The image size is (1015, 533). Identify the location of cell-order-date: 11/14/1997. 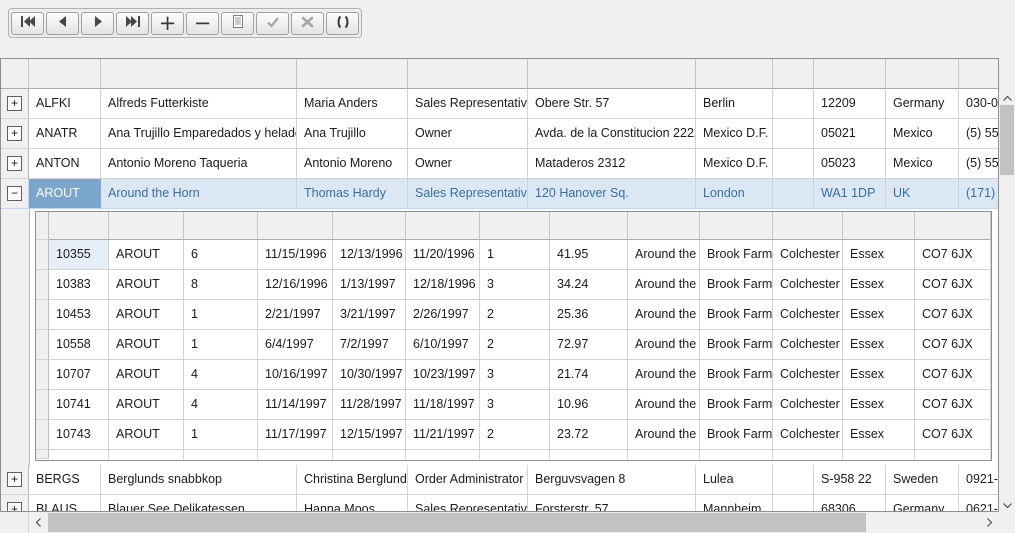
(295, 405).